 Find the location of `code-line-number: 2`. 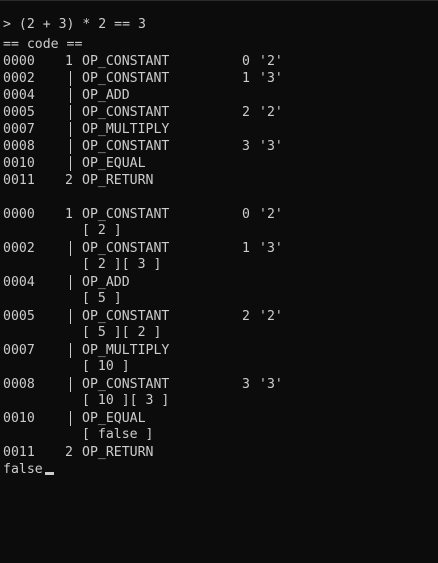

code-line-number: 2 is located at coordinates (69, 180).